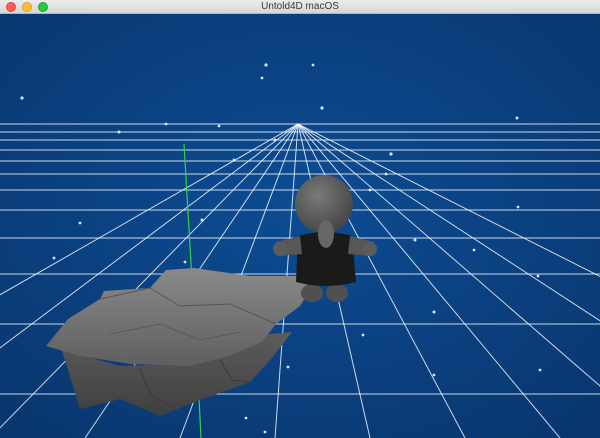 The image size is (600, 438). I want to click on title-bar: Untold4D macOS, so click(300, 7).